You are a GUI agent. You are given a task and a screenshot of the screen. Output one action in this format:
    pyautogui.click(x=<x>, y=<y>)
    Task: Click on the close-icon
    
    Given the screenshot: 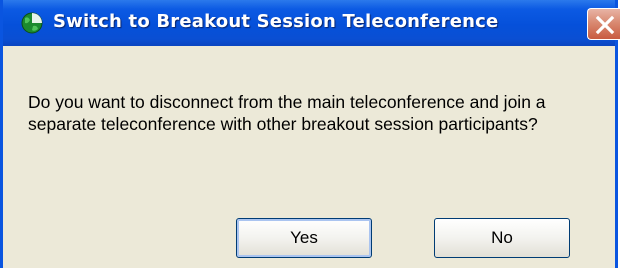 What is the action you would take?
    pyautogui.click(x=605, y=25)
    